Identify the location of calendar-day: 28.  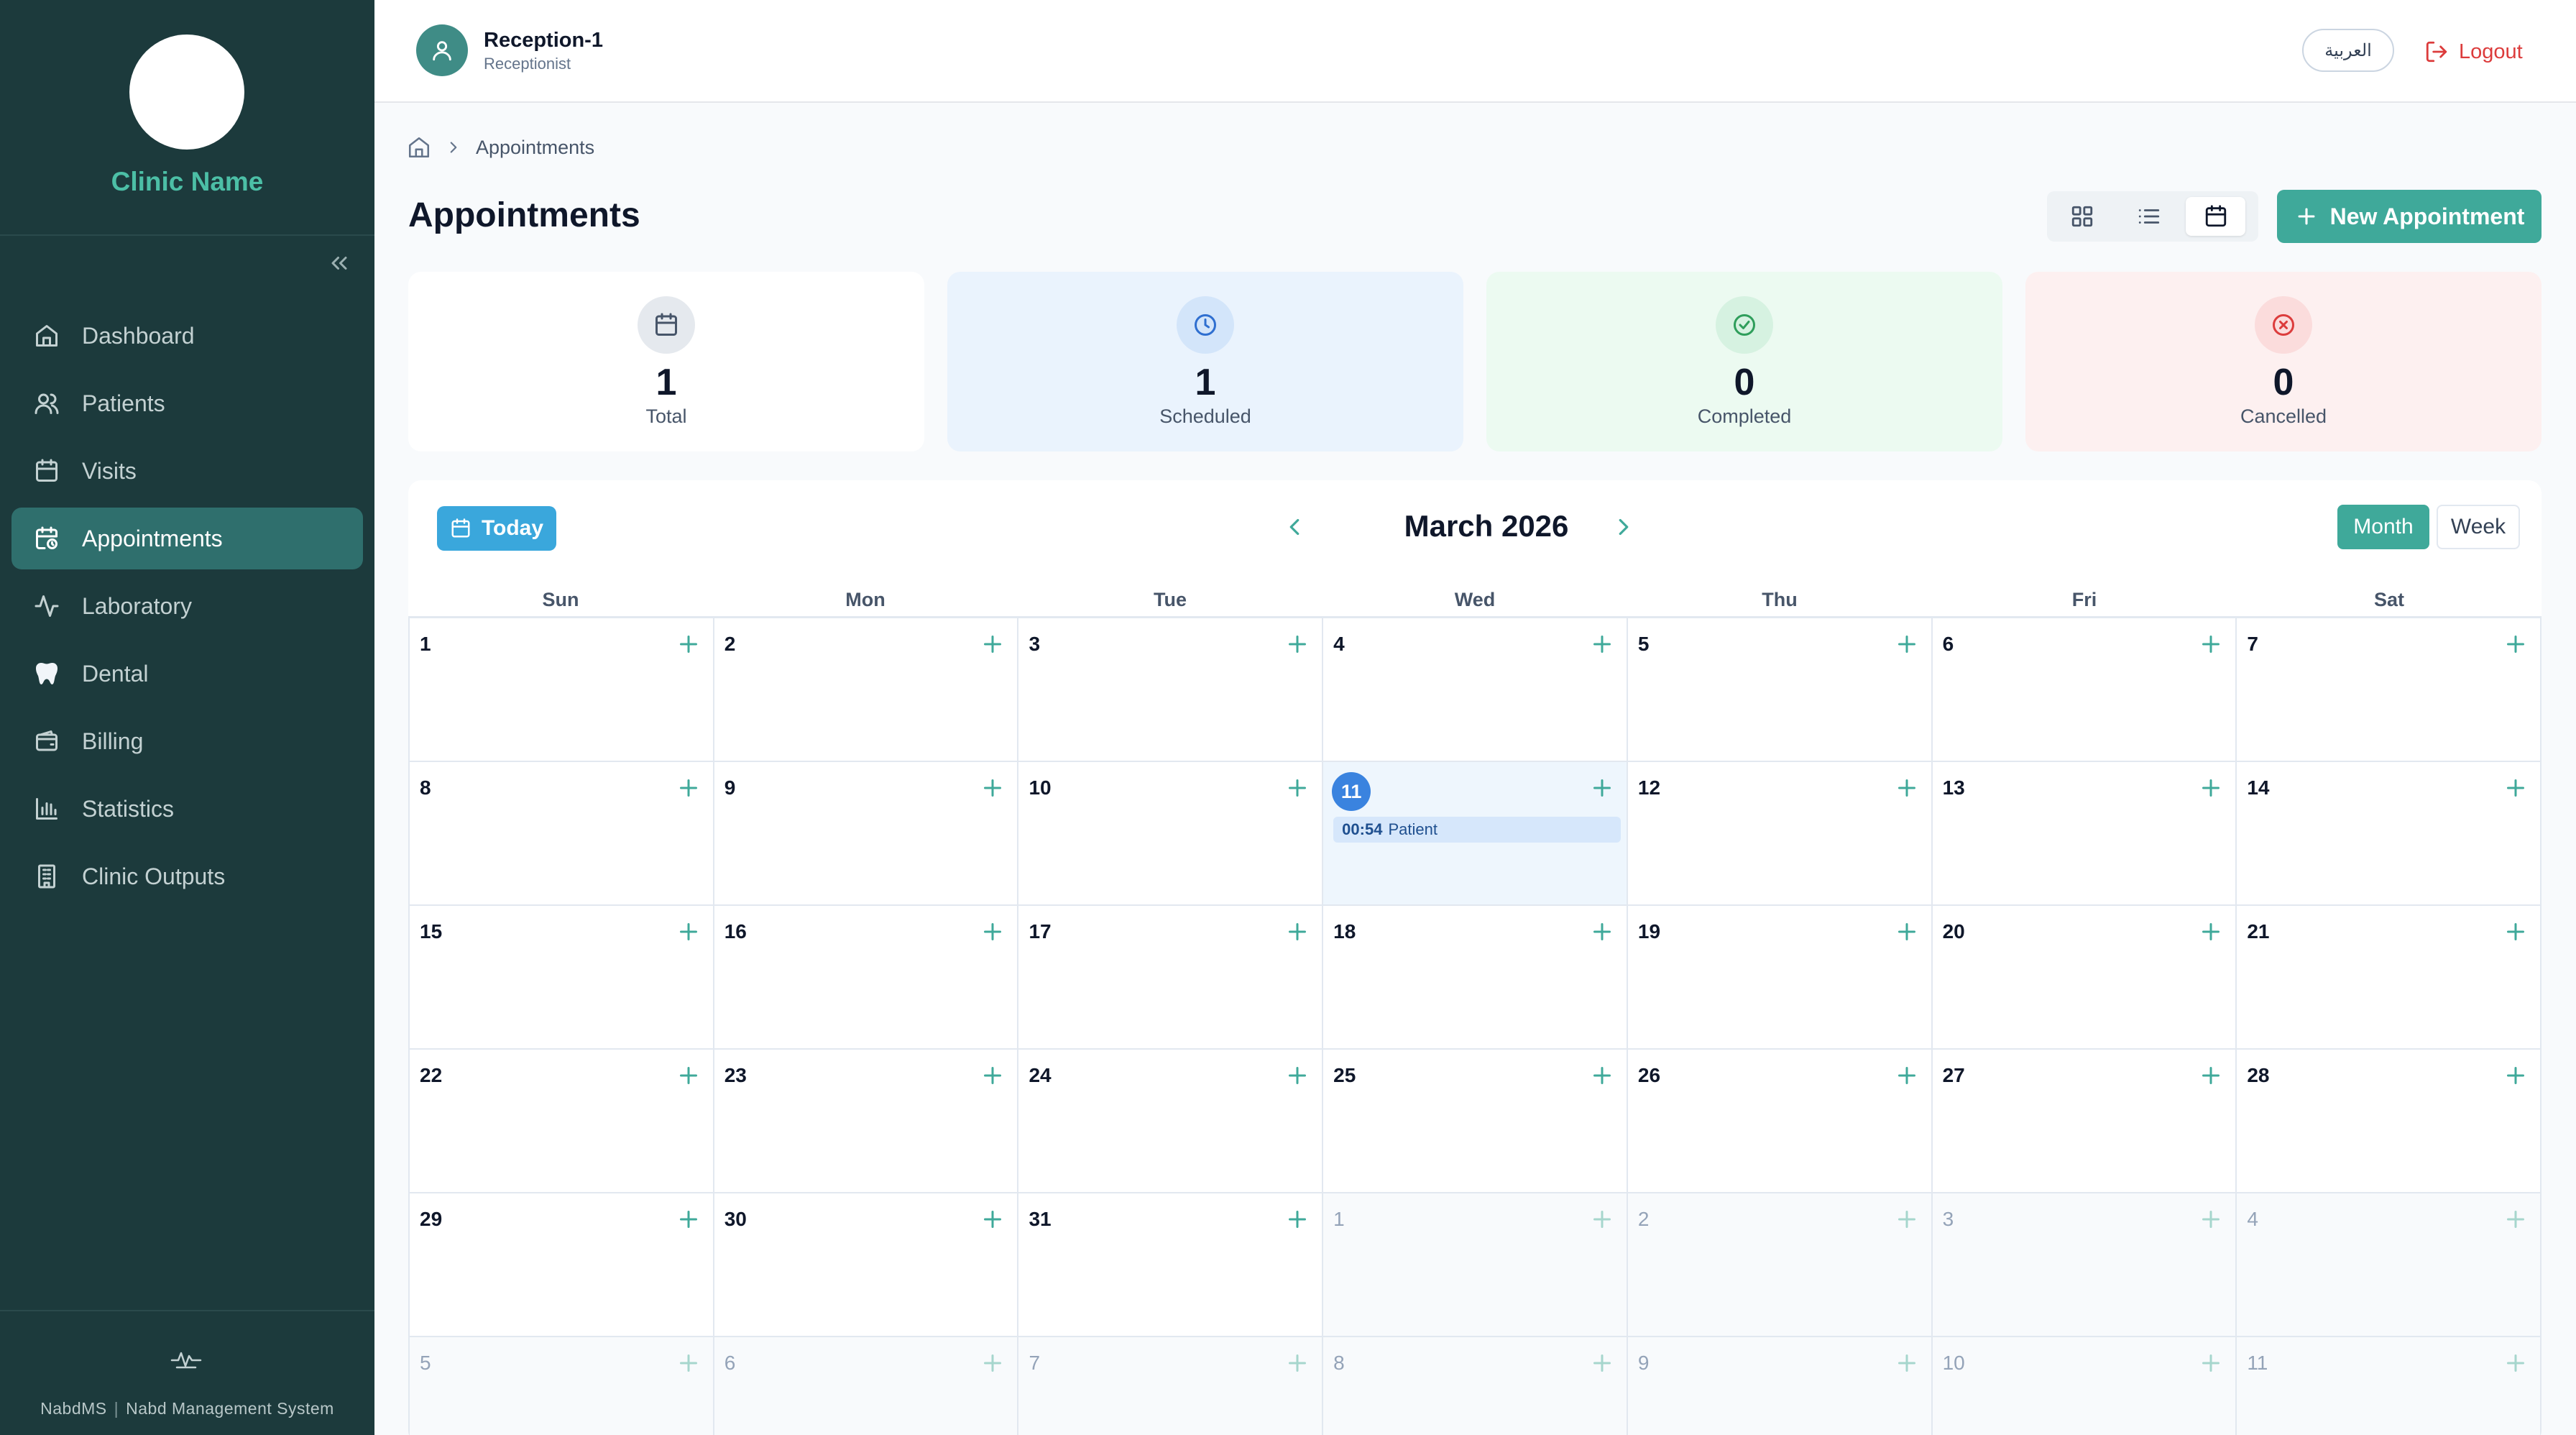
(2389, 1121).